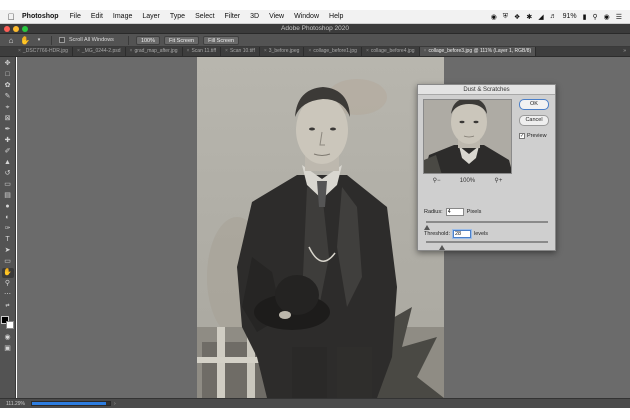 Image resolution: width=630 pixels, height=420 pixels. I want to click on menu-icon: ☰, so click(619, 17).